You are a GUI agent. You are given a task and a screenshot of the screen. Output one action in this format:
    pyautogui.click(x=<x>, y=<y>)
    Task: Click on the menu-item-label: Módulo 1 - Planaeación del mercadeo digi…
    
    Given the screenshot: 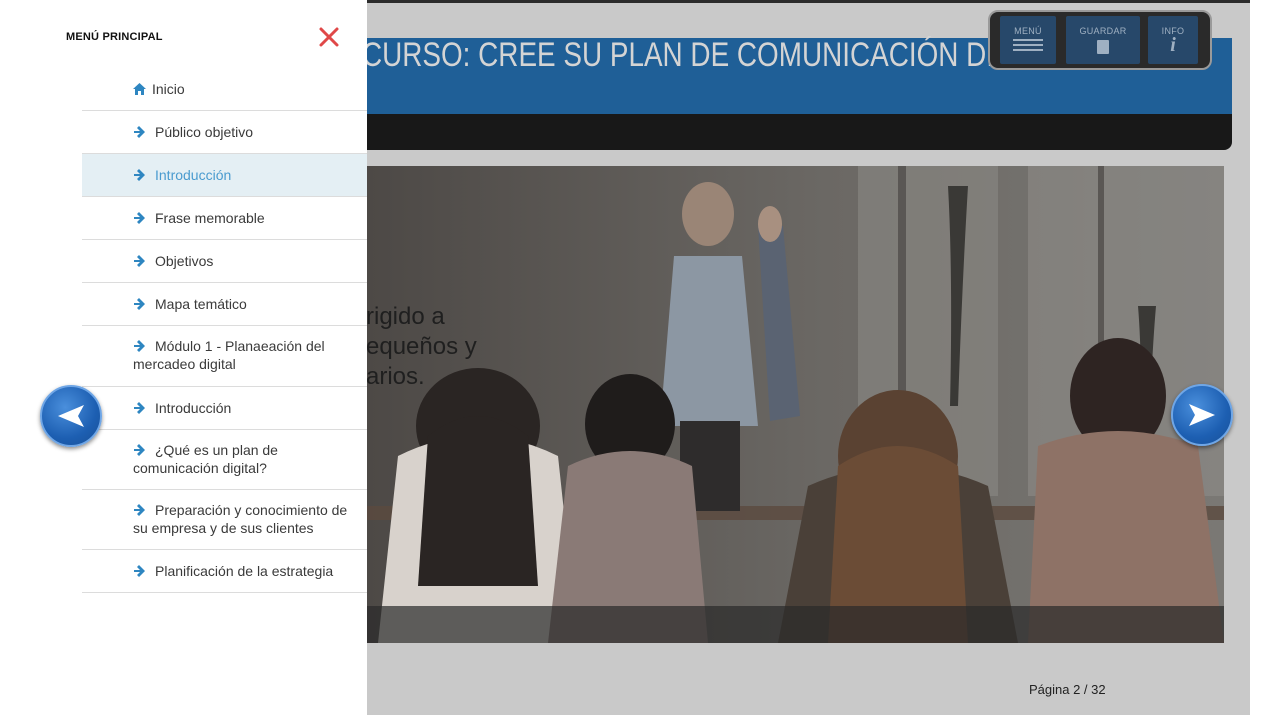 What is the action you would take?
    pyautogui.click(x=229, y=355)
    